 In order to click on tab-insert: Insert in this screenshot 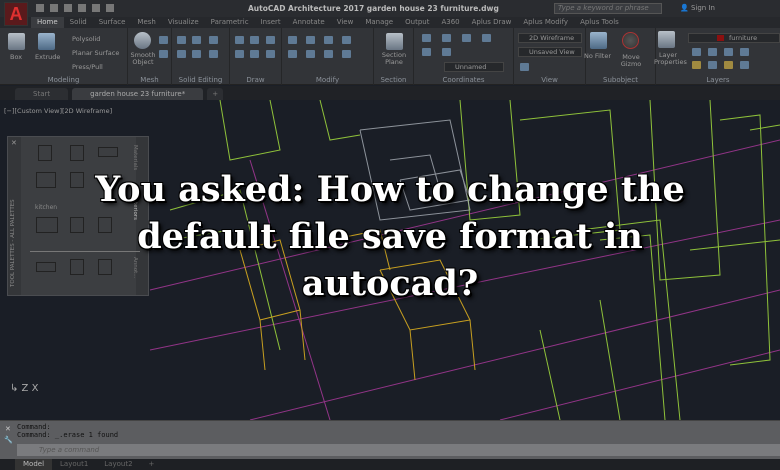, I will do `click(271, 22)`.